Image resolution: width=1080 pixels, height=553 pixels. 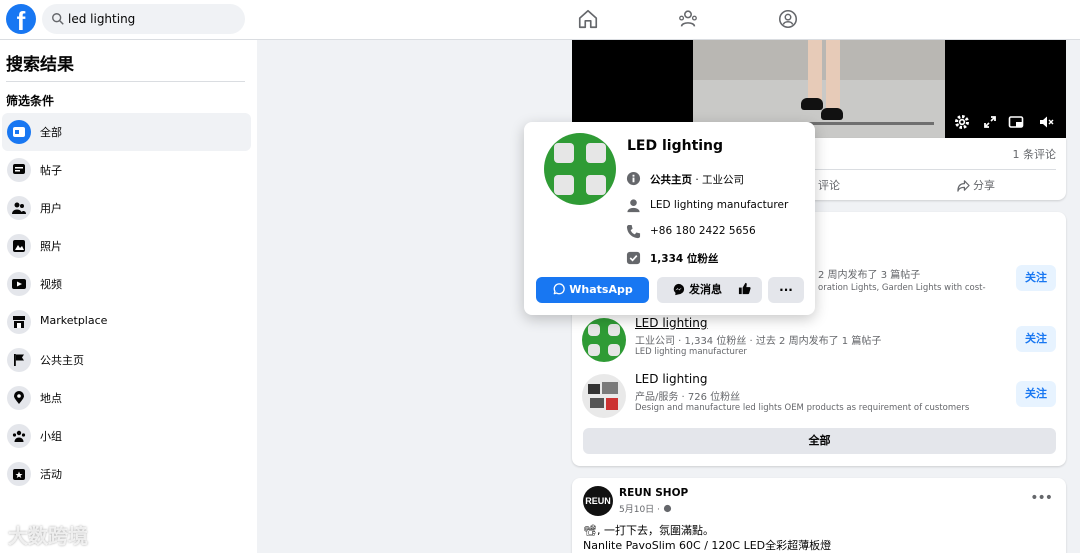 What do you see at coordinates (1016, 122) in the screenshot?
I see `picture-in-picture-icon` at bounding box center [1016, 122].